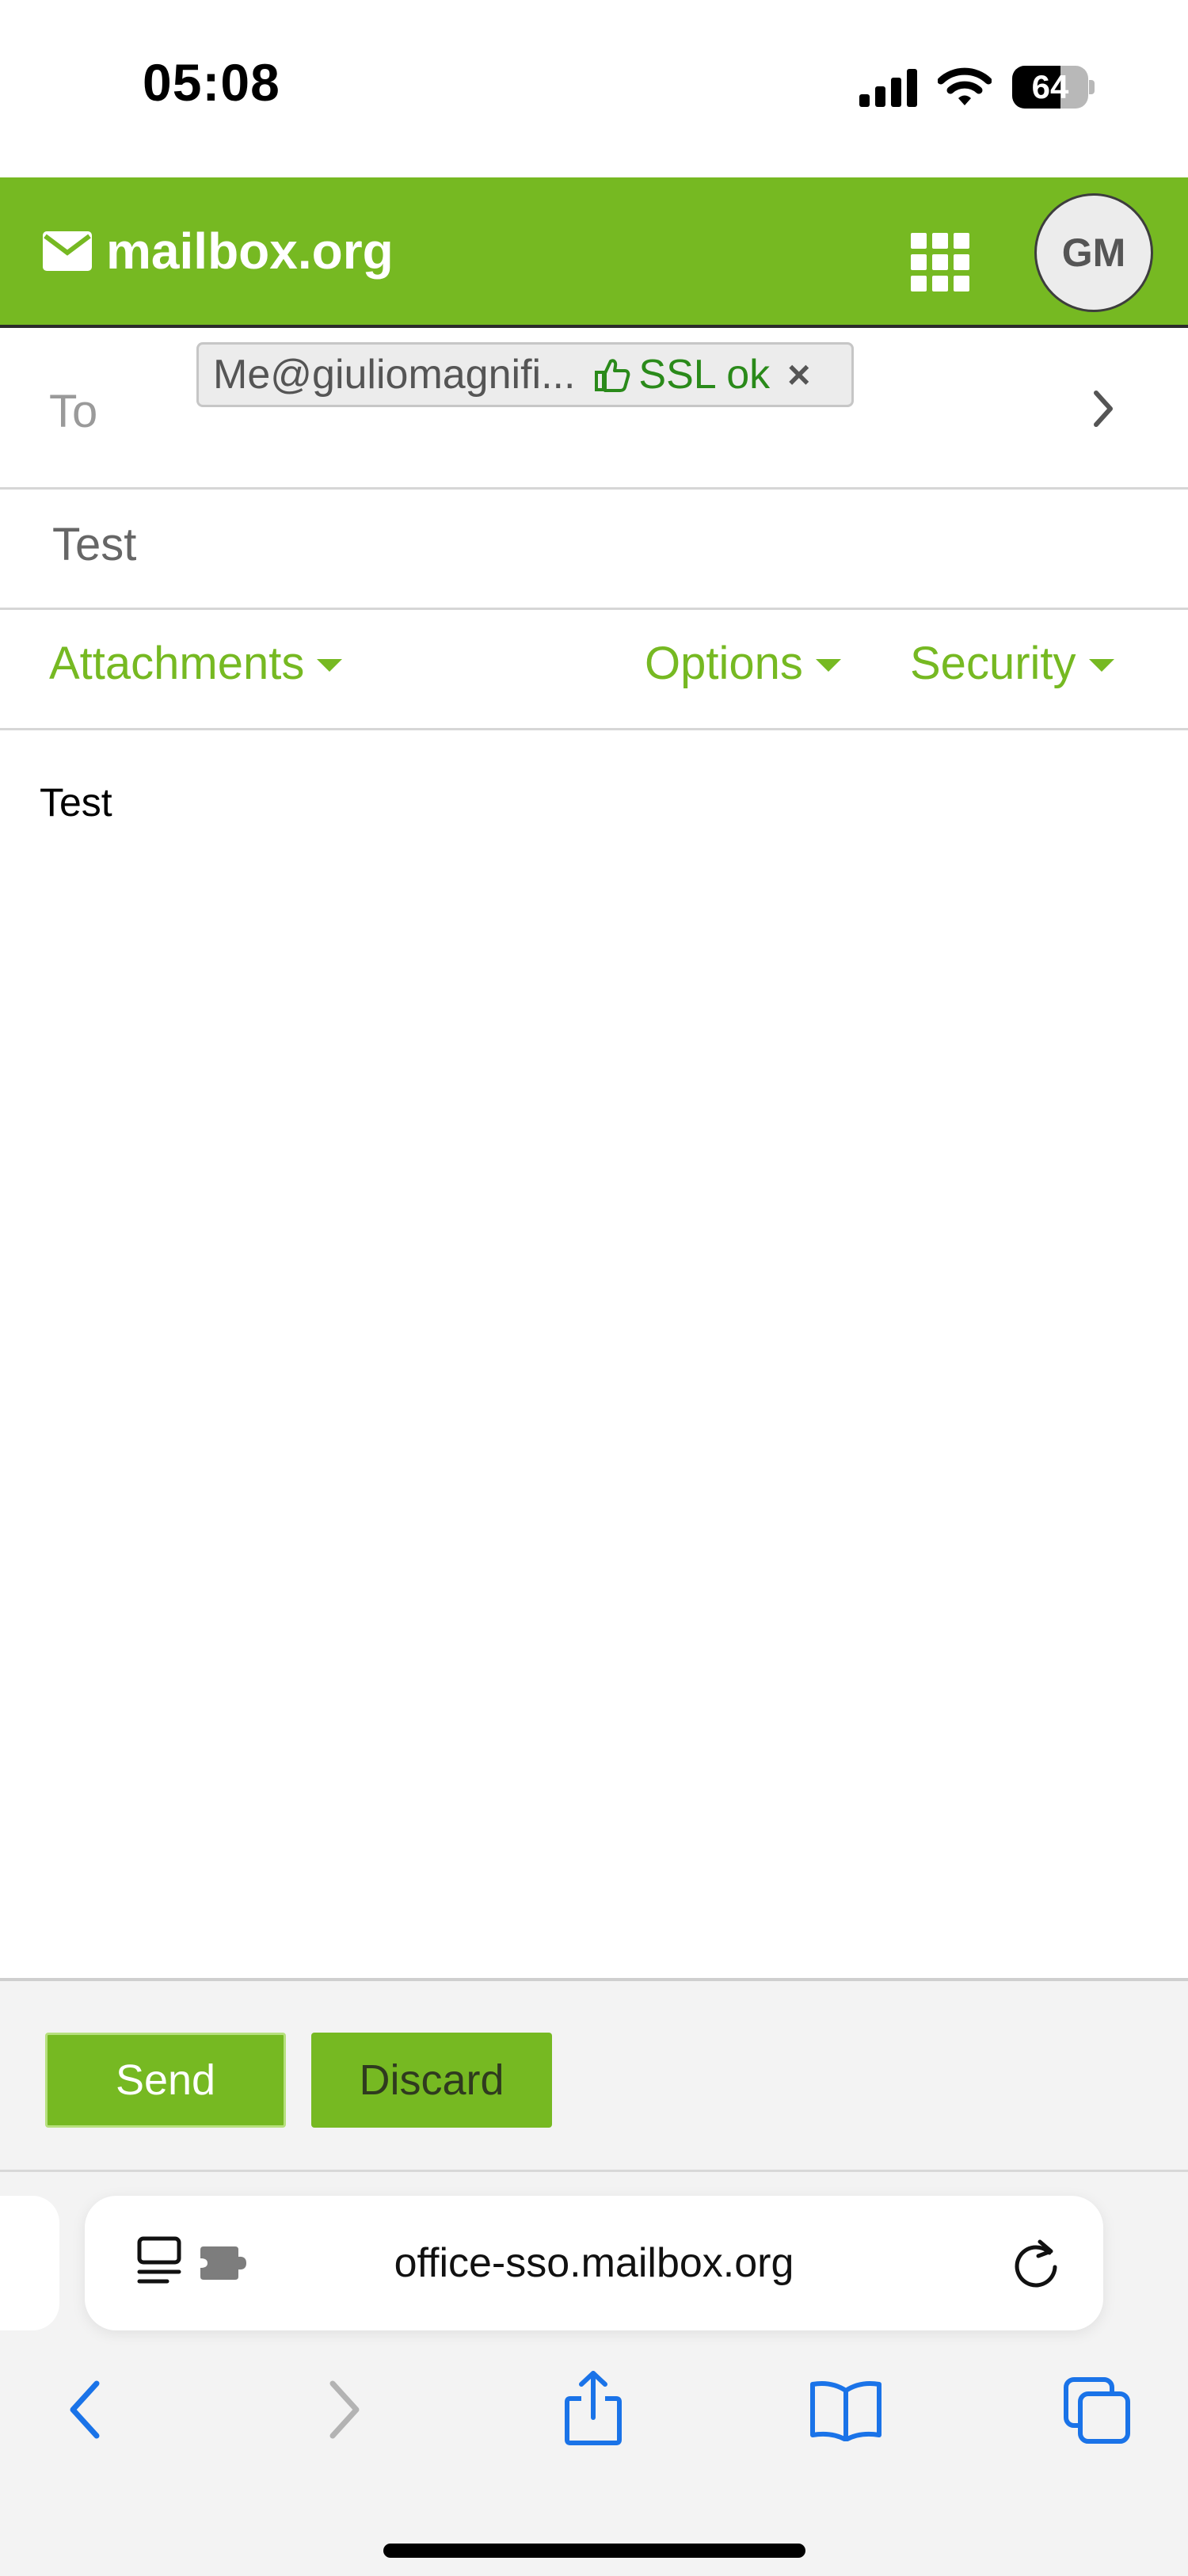 This screenshot has height=2576, width=1188. I want to click on home-indicator, so click(594, 2551).